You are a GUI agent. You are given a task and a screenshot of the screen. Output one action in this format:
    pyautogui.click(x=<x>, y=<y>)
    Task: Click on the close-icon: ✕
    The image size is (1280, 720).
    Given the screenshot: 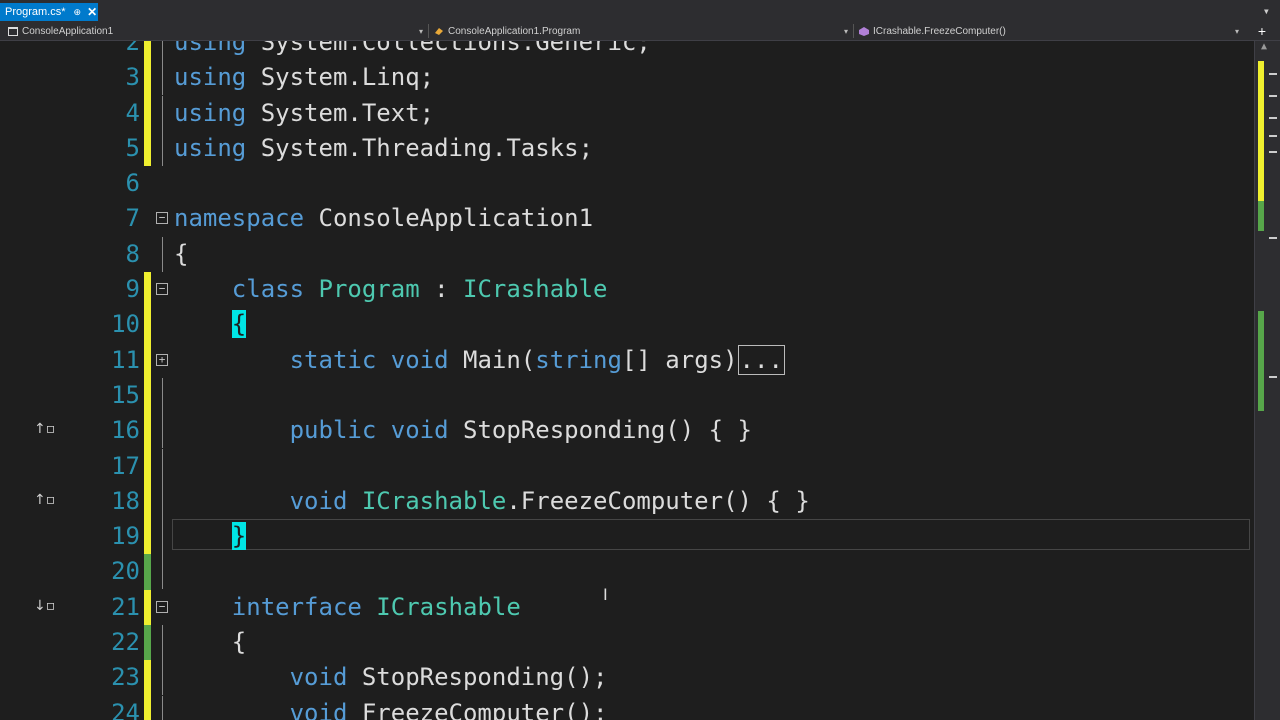 What is the action you would take?
    pyautogui.click(x=92, y=12)
    